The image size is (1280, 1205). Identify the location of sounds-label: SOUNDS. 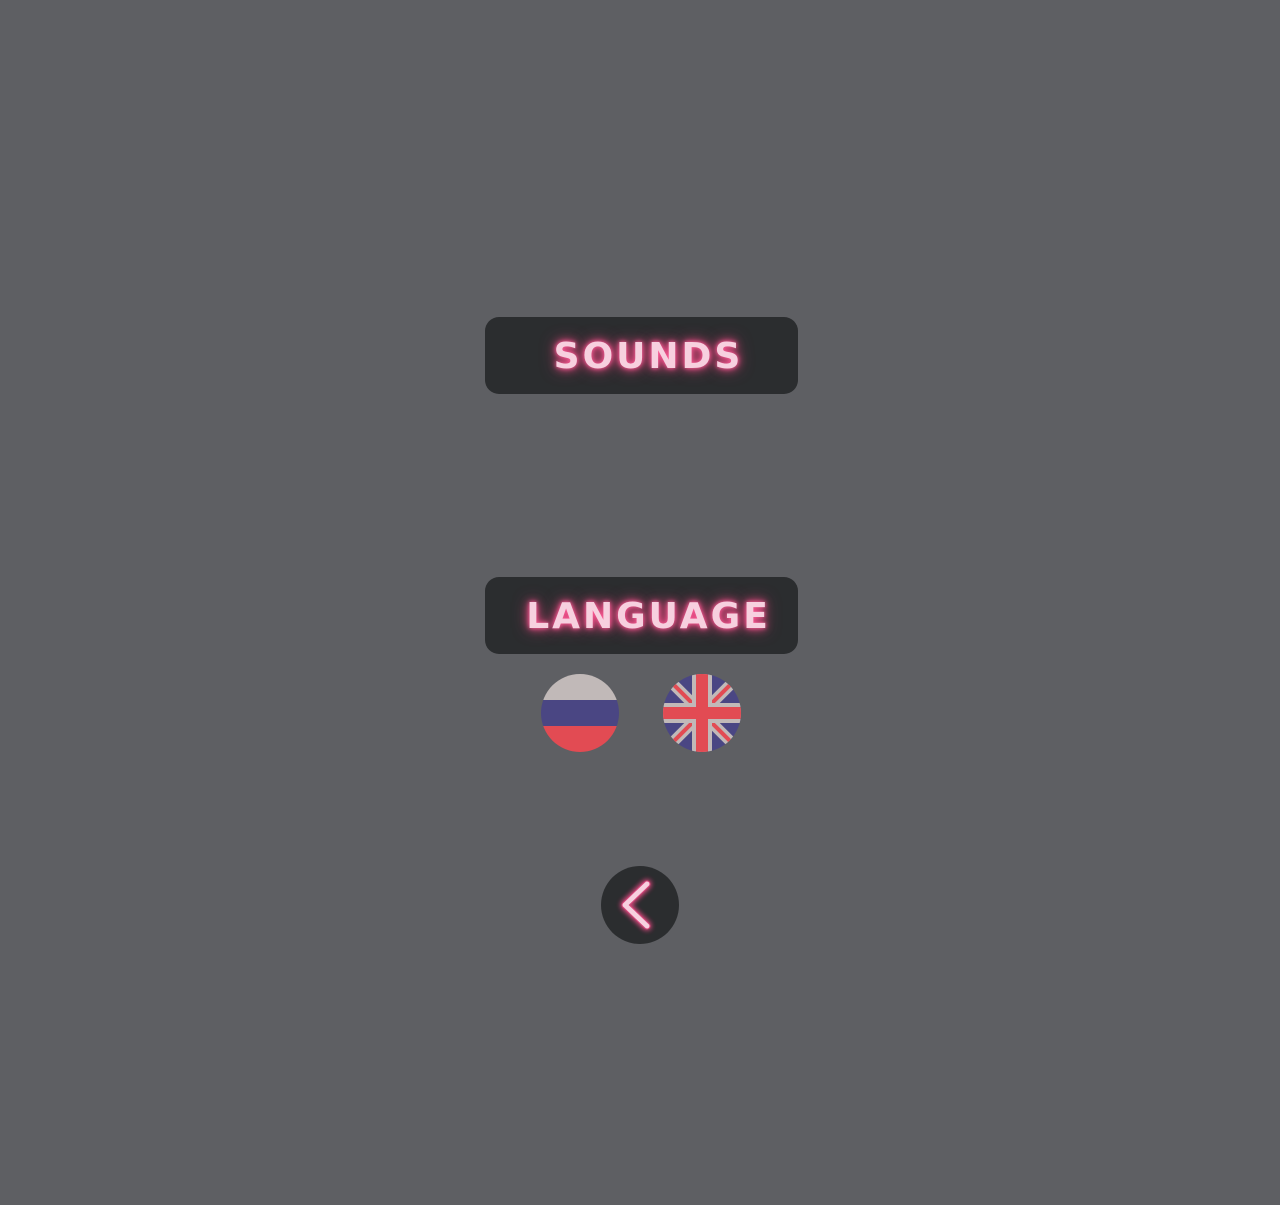
(648, 356).